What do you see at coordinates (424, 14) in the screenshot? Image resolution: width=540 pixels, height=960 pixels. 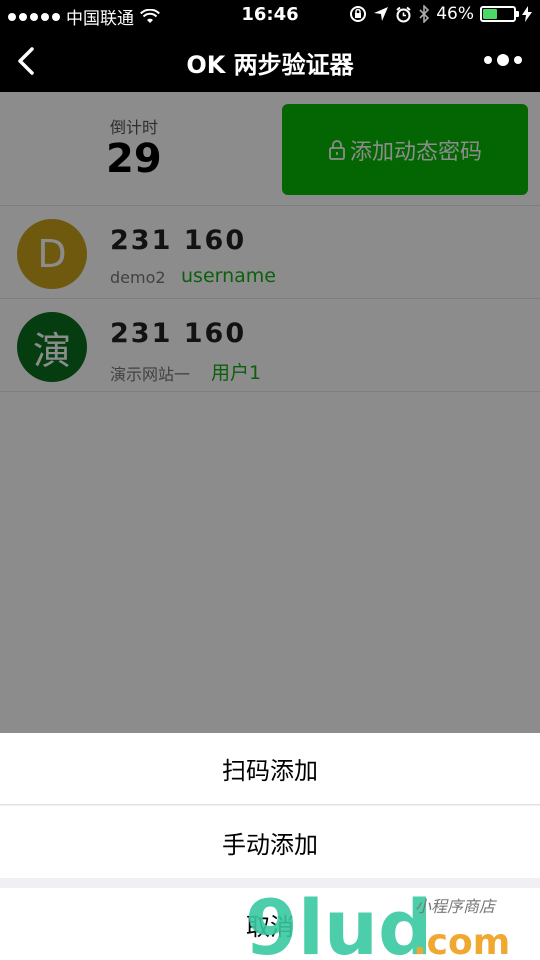 I see `bluetooth-icon` at bounding box center [424, 14].